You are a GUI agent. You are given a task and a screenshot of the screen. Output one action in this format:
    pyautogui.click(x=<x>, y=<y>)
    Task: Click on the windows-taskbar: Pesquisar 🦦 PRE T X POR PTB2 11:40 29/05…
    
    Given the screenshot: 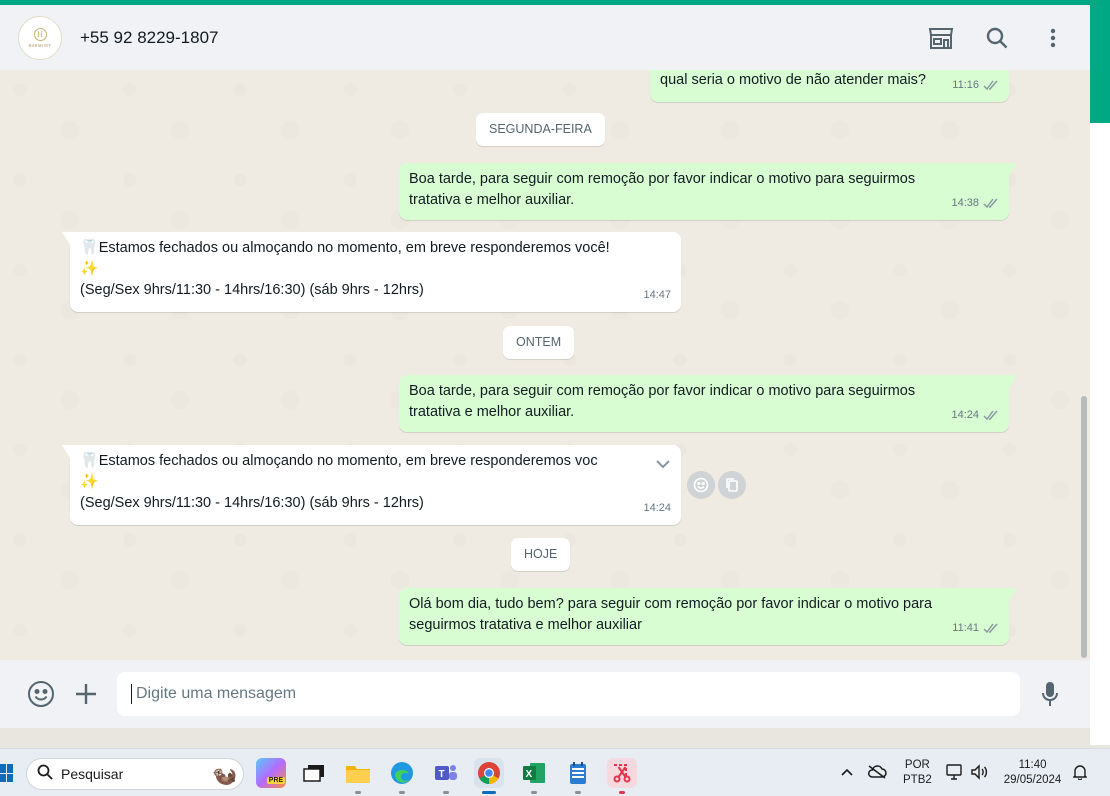 What is the action you would take?
    pyautogui.click(x=555, y=772)
    